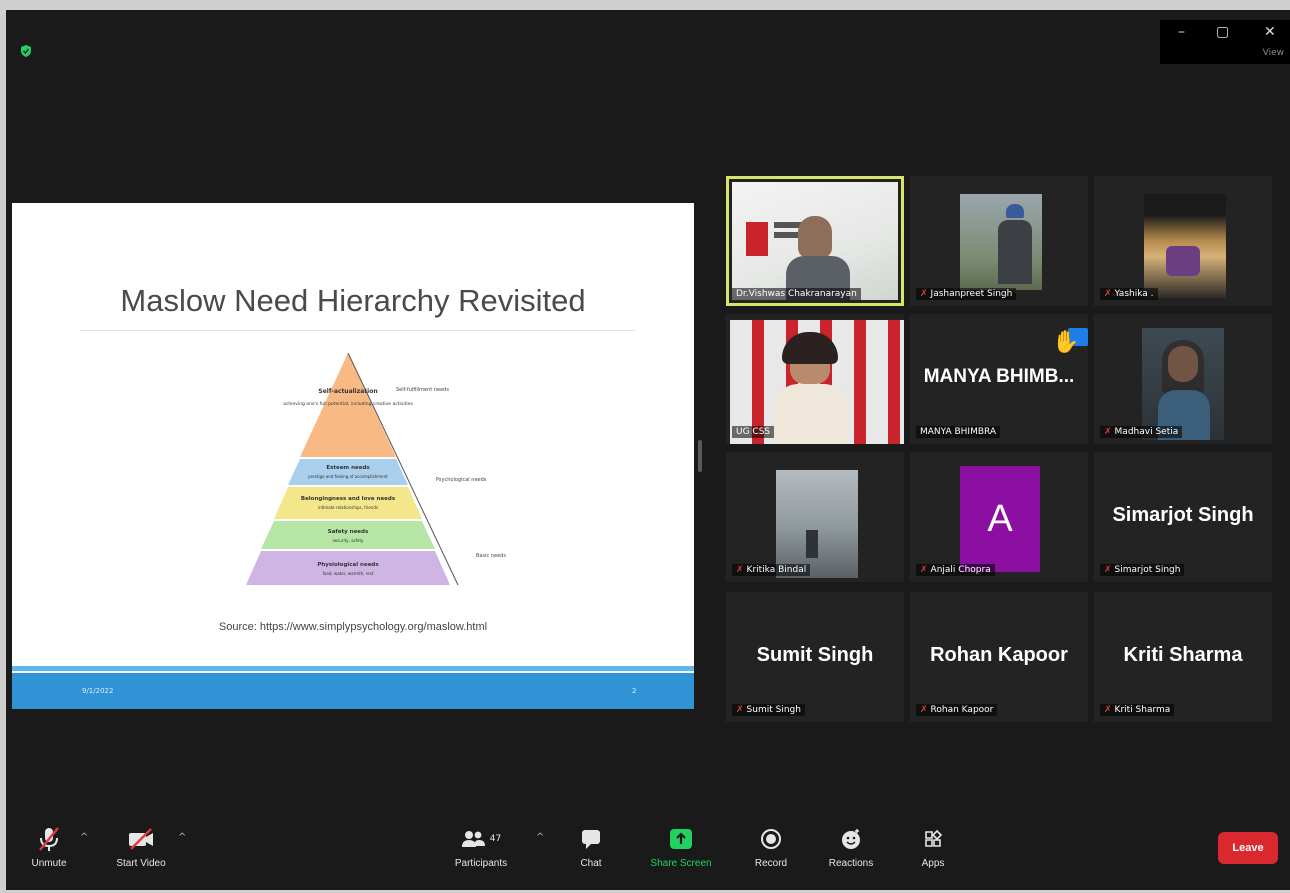 The height and width of the screenshot is (893, 1290). Describe the element at coordinates (681, 863) in the screenshot. I see `share-screen-label: Share Screen` at that location.